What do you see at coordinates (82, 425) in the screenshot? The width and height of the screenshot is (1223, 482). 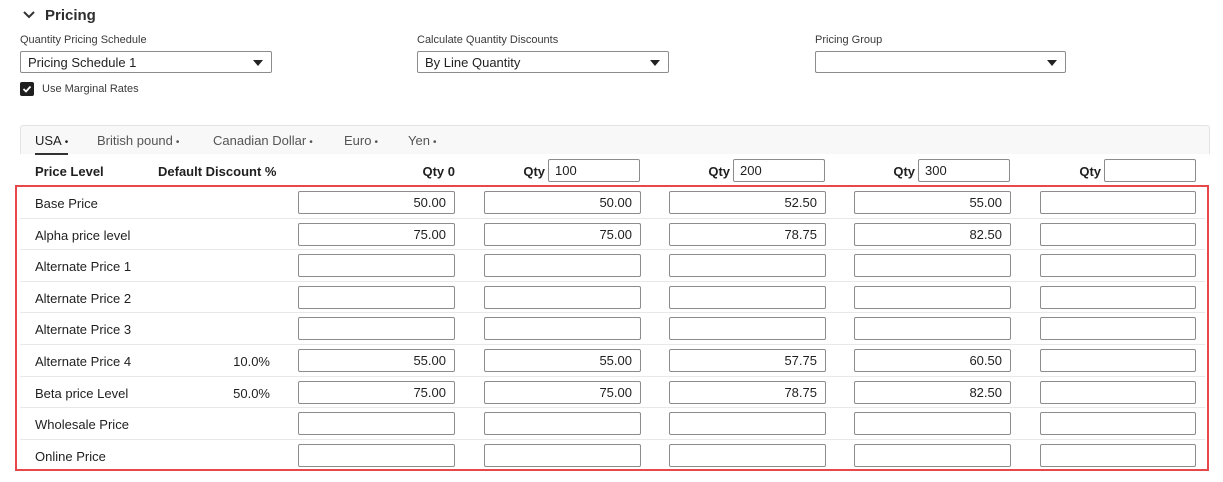 I see `price-level-name: Wholesale Price` at bounding box center [82, 425].